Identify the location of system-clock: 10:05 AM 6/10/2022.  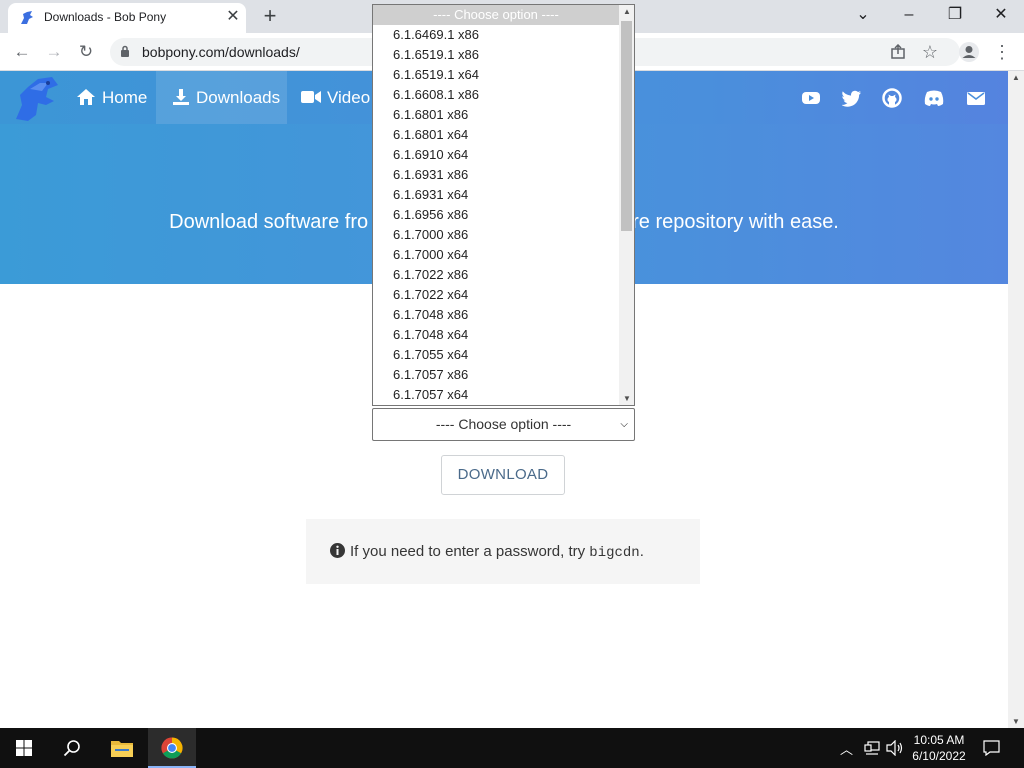
(939, 748).